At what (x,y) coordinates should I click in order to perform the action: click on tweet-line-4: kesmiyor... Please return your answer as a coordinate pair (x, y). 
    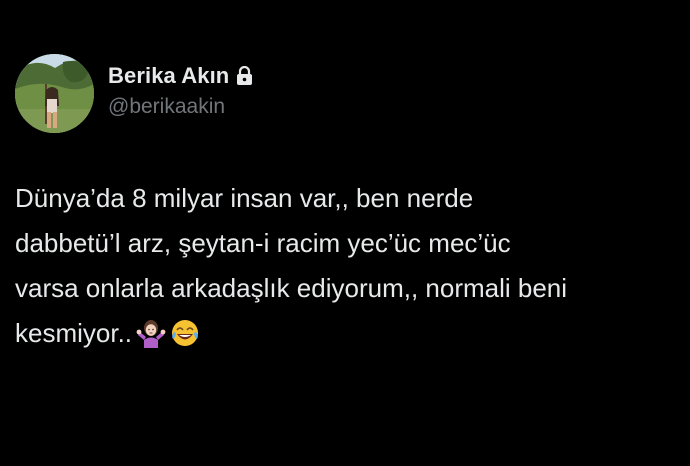
    Looking at the image, I should click on (74, 333).